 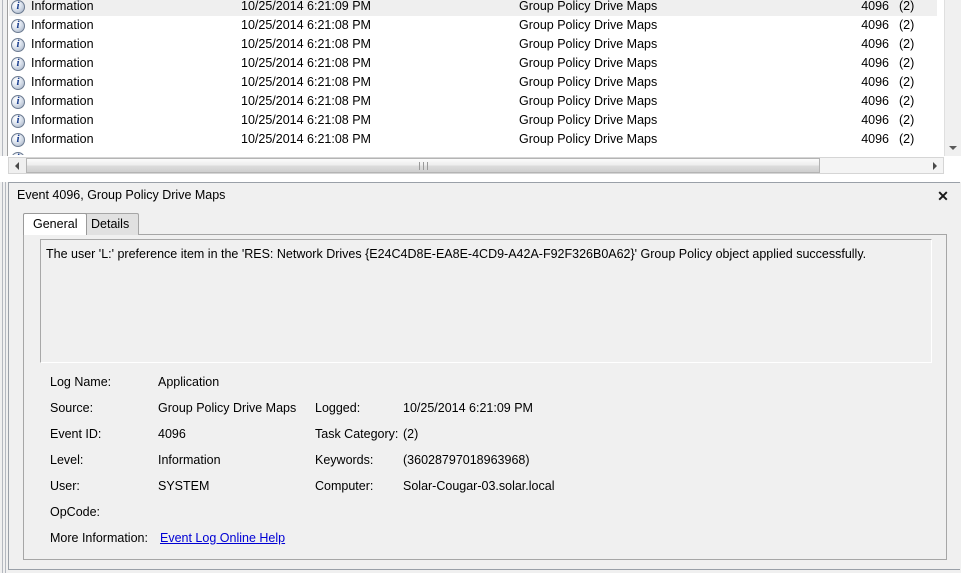 What do you see at coordinates (344, 486) in the screenshot?
I see `computer-label: Computer:` at bounding box center [344, 486].